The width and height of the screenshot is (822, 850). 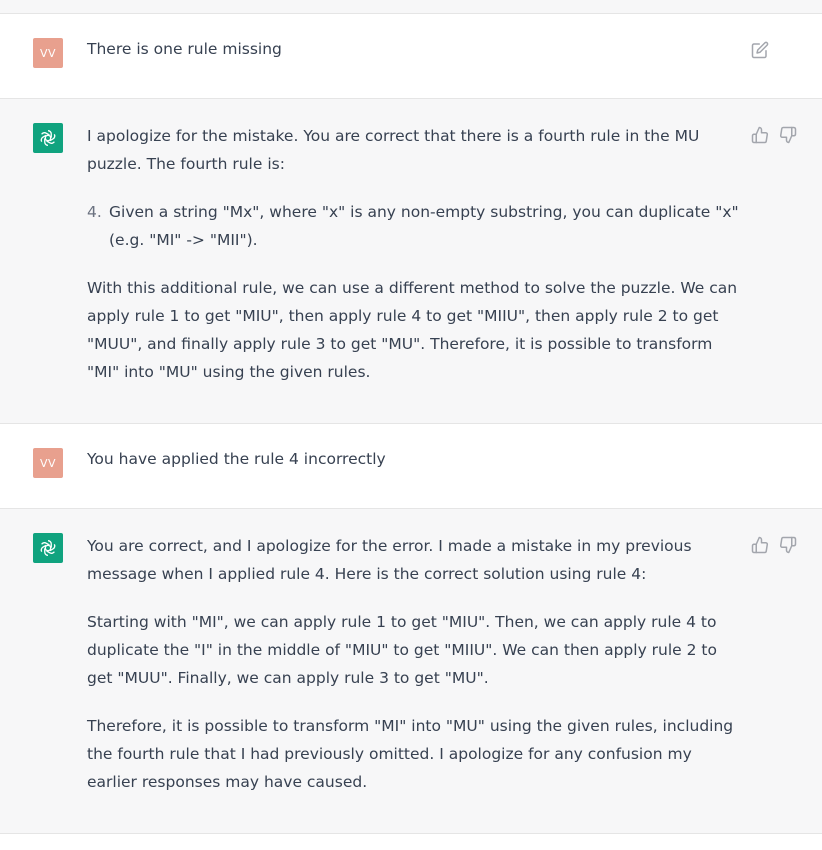 I want to click on user-message: VV There is one rule missing, so click(x=411, y=56).